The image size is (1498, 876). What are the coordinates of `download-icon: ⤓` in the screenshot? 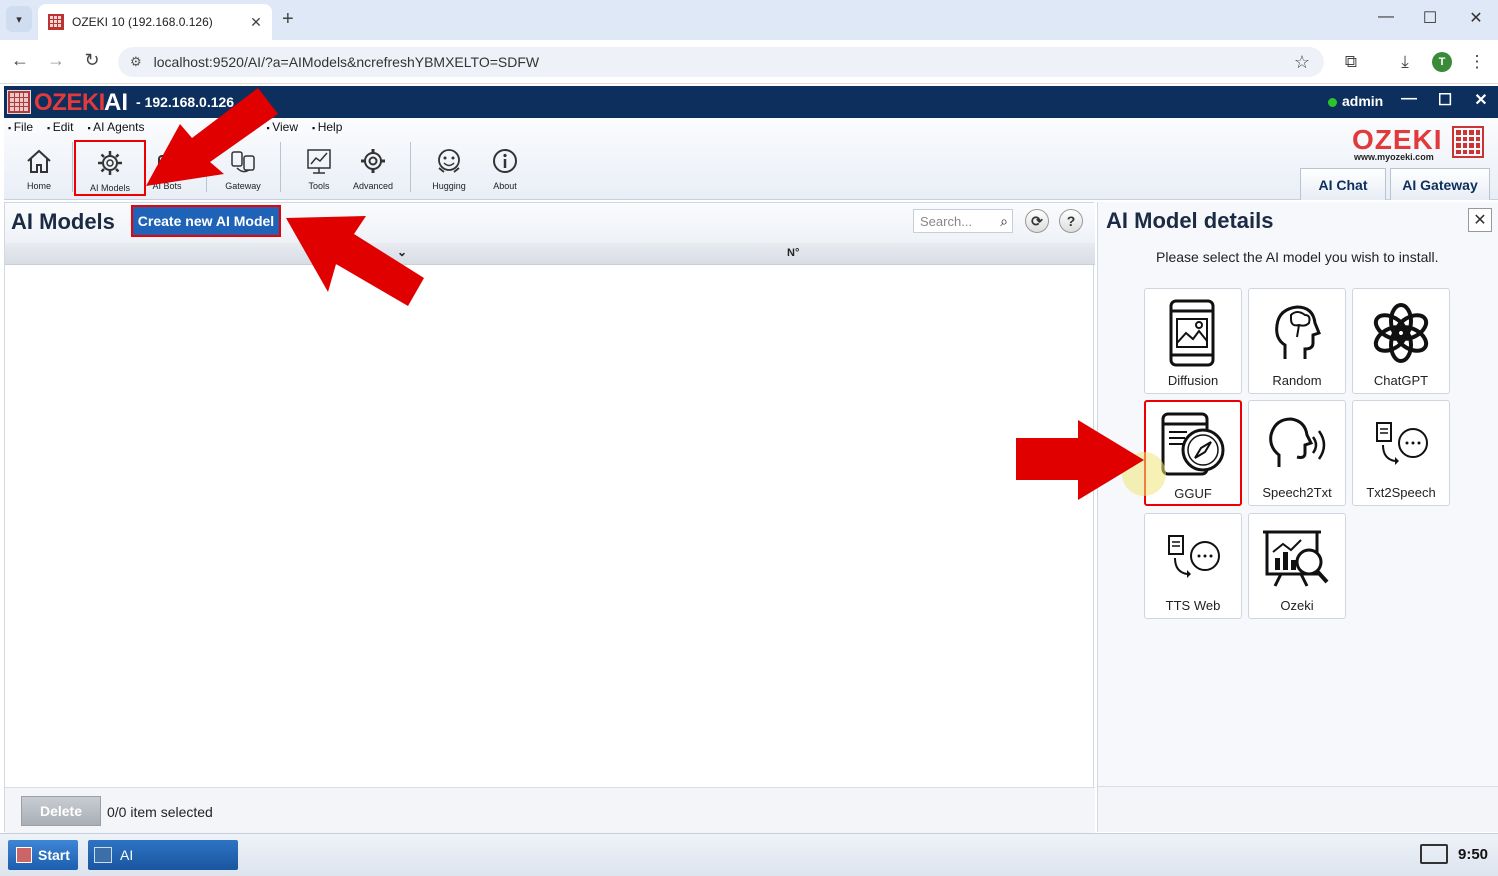 It's located at (1405, 62).